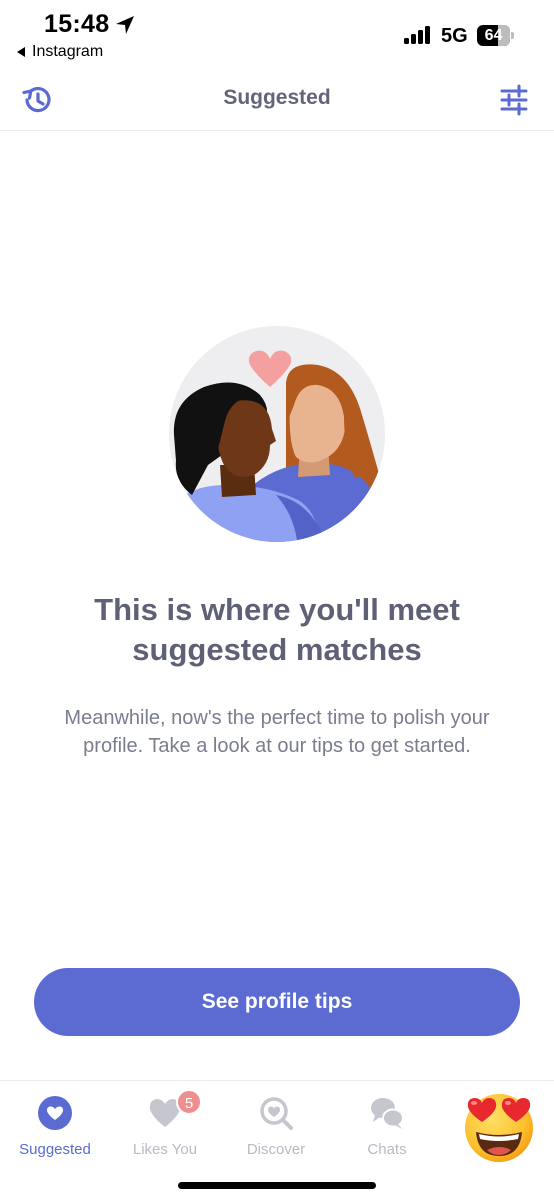  I want to click on heart-eyes-emoji-icon, so click(499, 1127).